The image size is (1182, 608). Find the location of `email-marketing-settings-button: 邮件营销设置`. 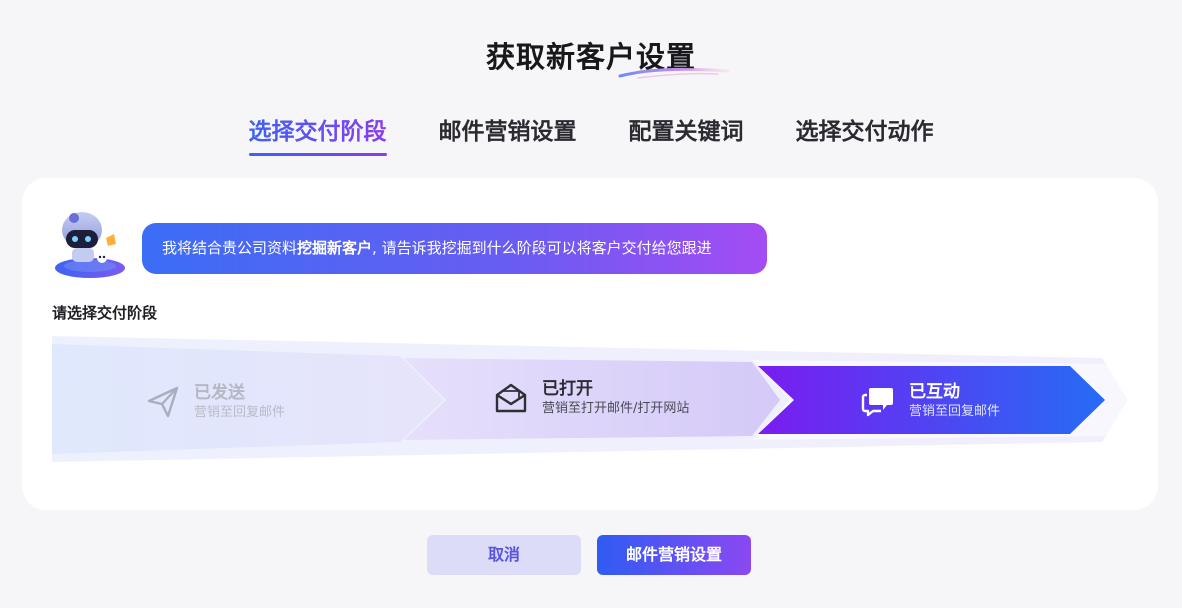

email-marketing-settings-button: 邮件营销设置 is located at coordinates (674, 555).